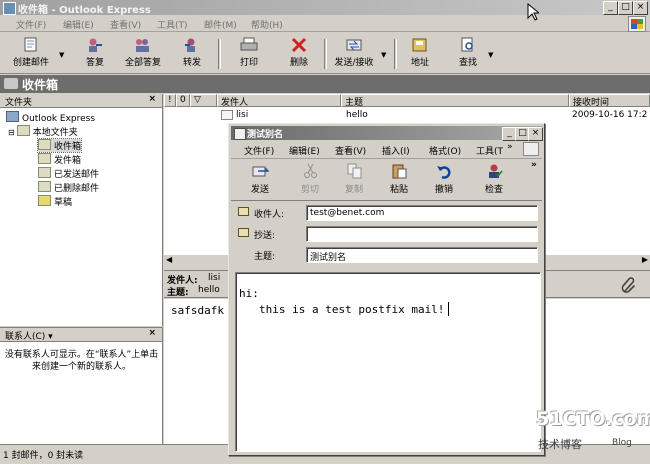 The height and width of the screenshot is (464, 650). Describe the element at coordinates (152, 333) in the screenshot. I see `contacts-pane-close-button: ×` at that location.